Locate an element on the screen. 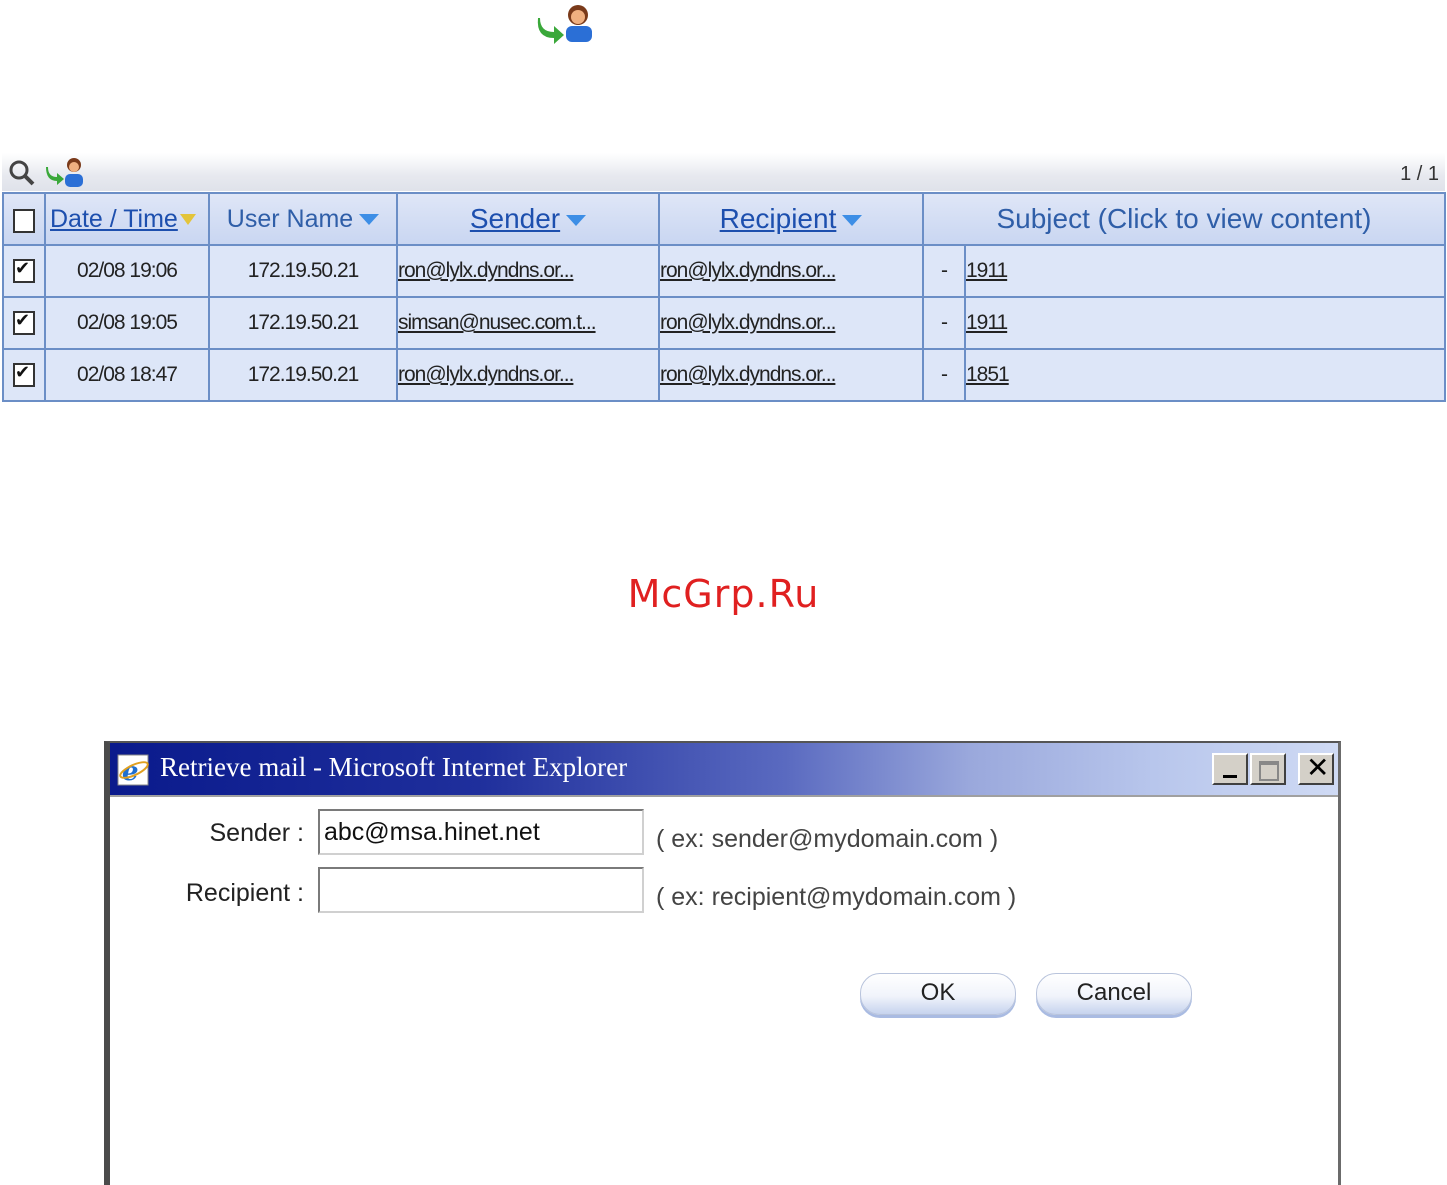  page-indicator: 1 / 1 is located at coordinates (1419, 174).